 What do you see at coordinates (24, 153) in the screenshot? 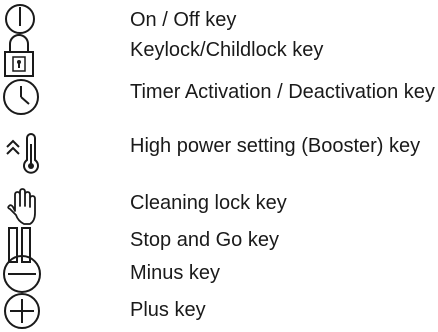
I see `booster-thermometer-icon` at bounding box center [24, 153].